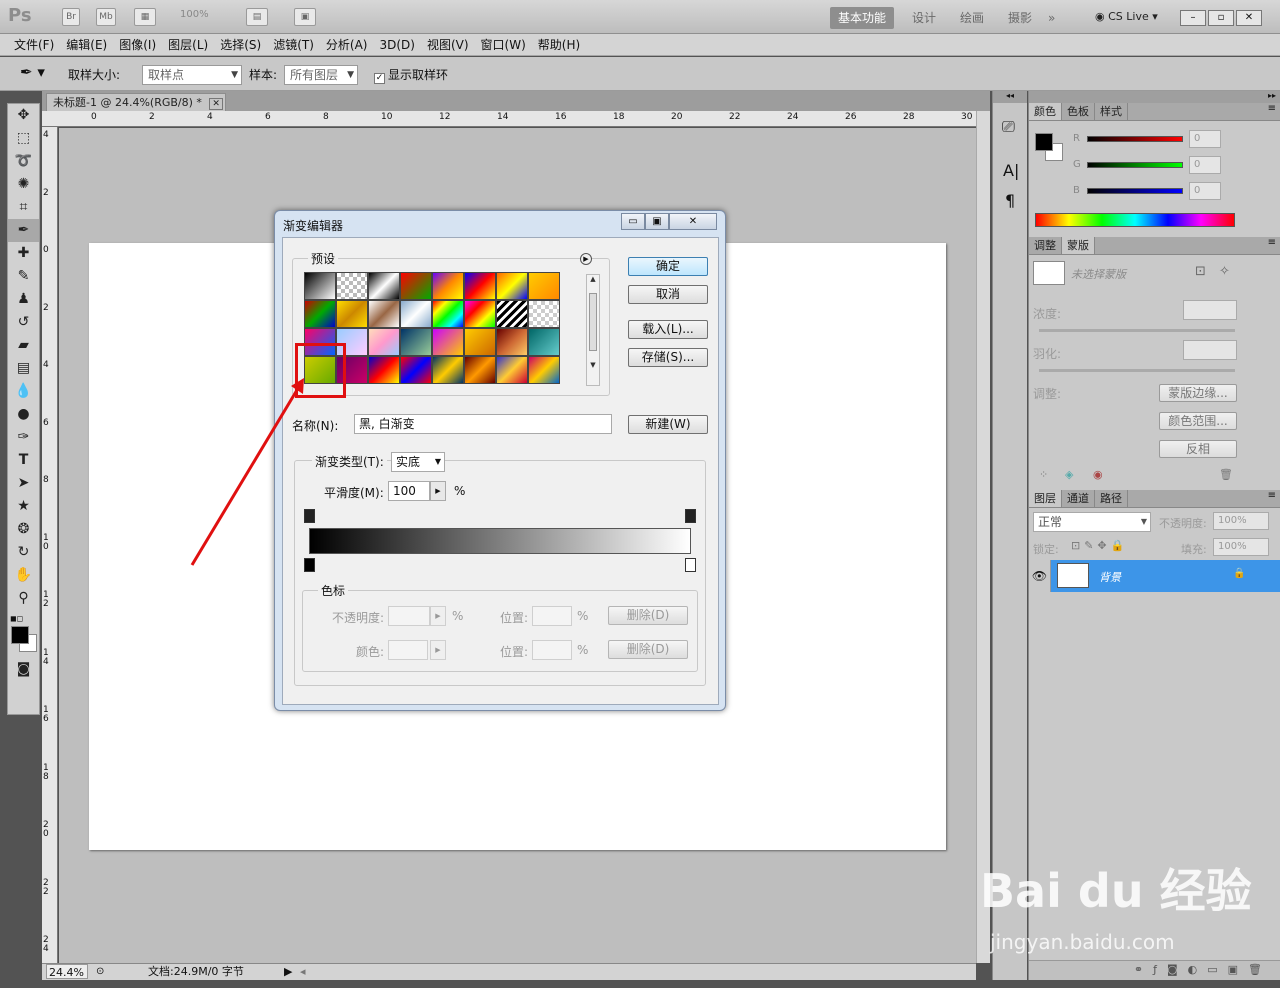 The width and height of the screenshot is (1280, 988). I want to click on color-foreground-swatch, so click(1044, 142).